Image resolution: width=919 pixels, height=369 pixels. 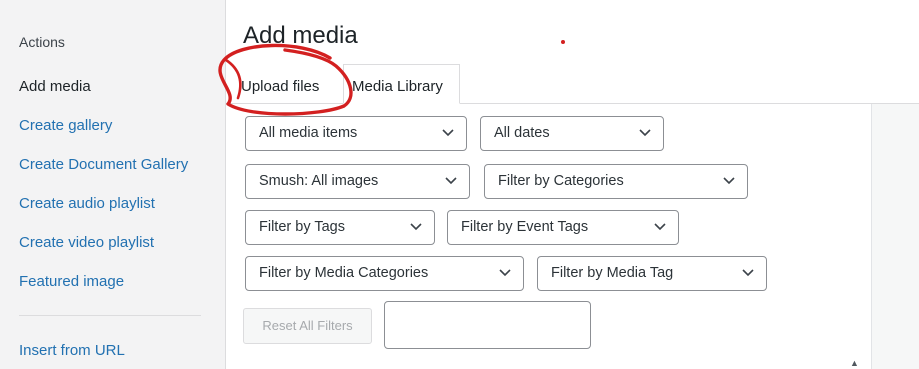 I want to click on filter-media-type-select: All media items, so click(x=356, y=133).